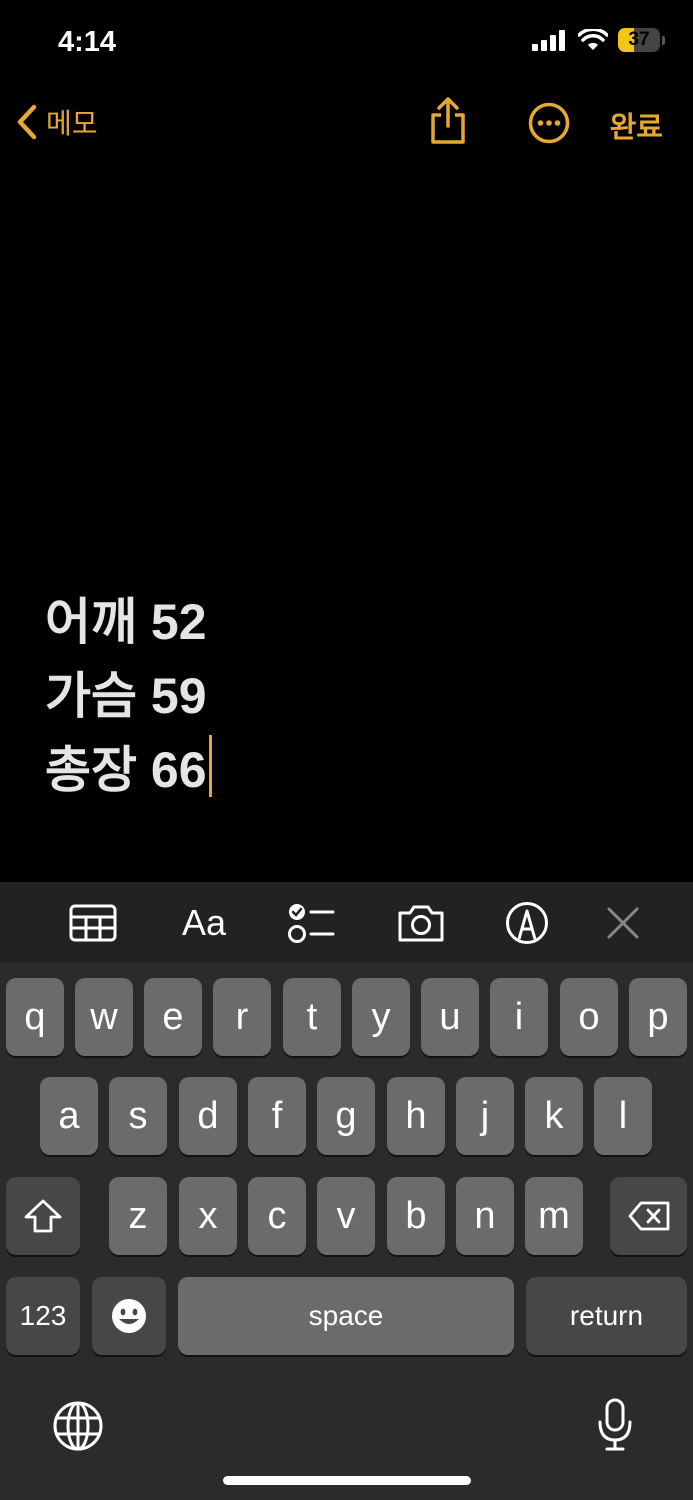  I want to click on note-body: 어깨 52 가슴 59 총장 66, so click(128, 696).